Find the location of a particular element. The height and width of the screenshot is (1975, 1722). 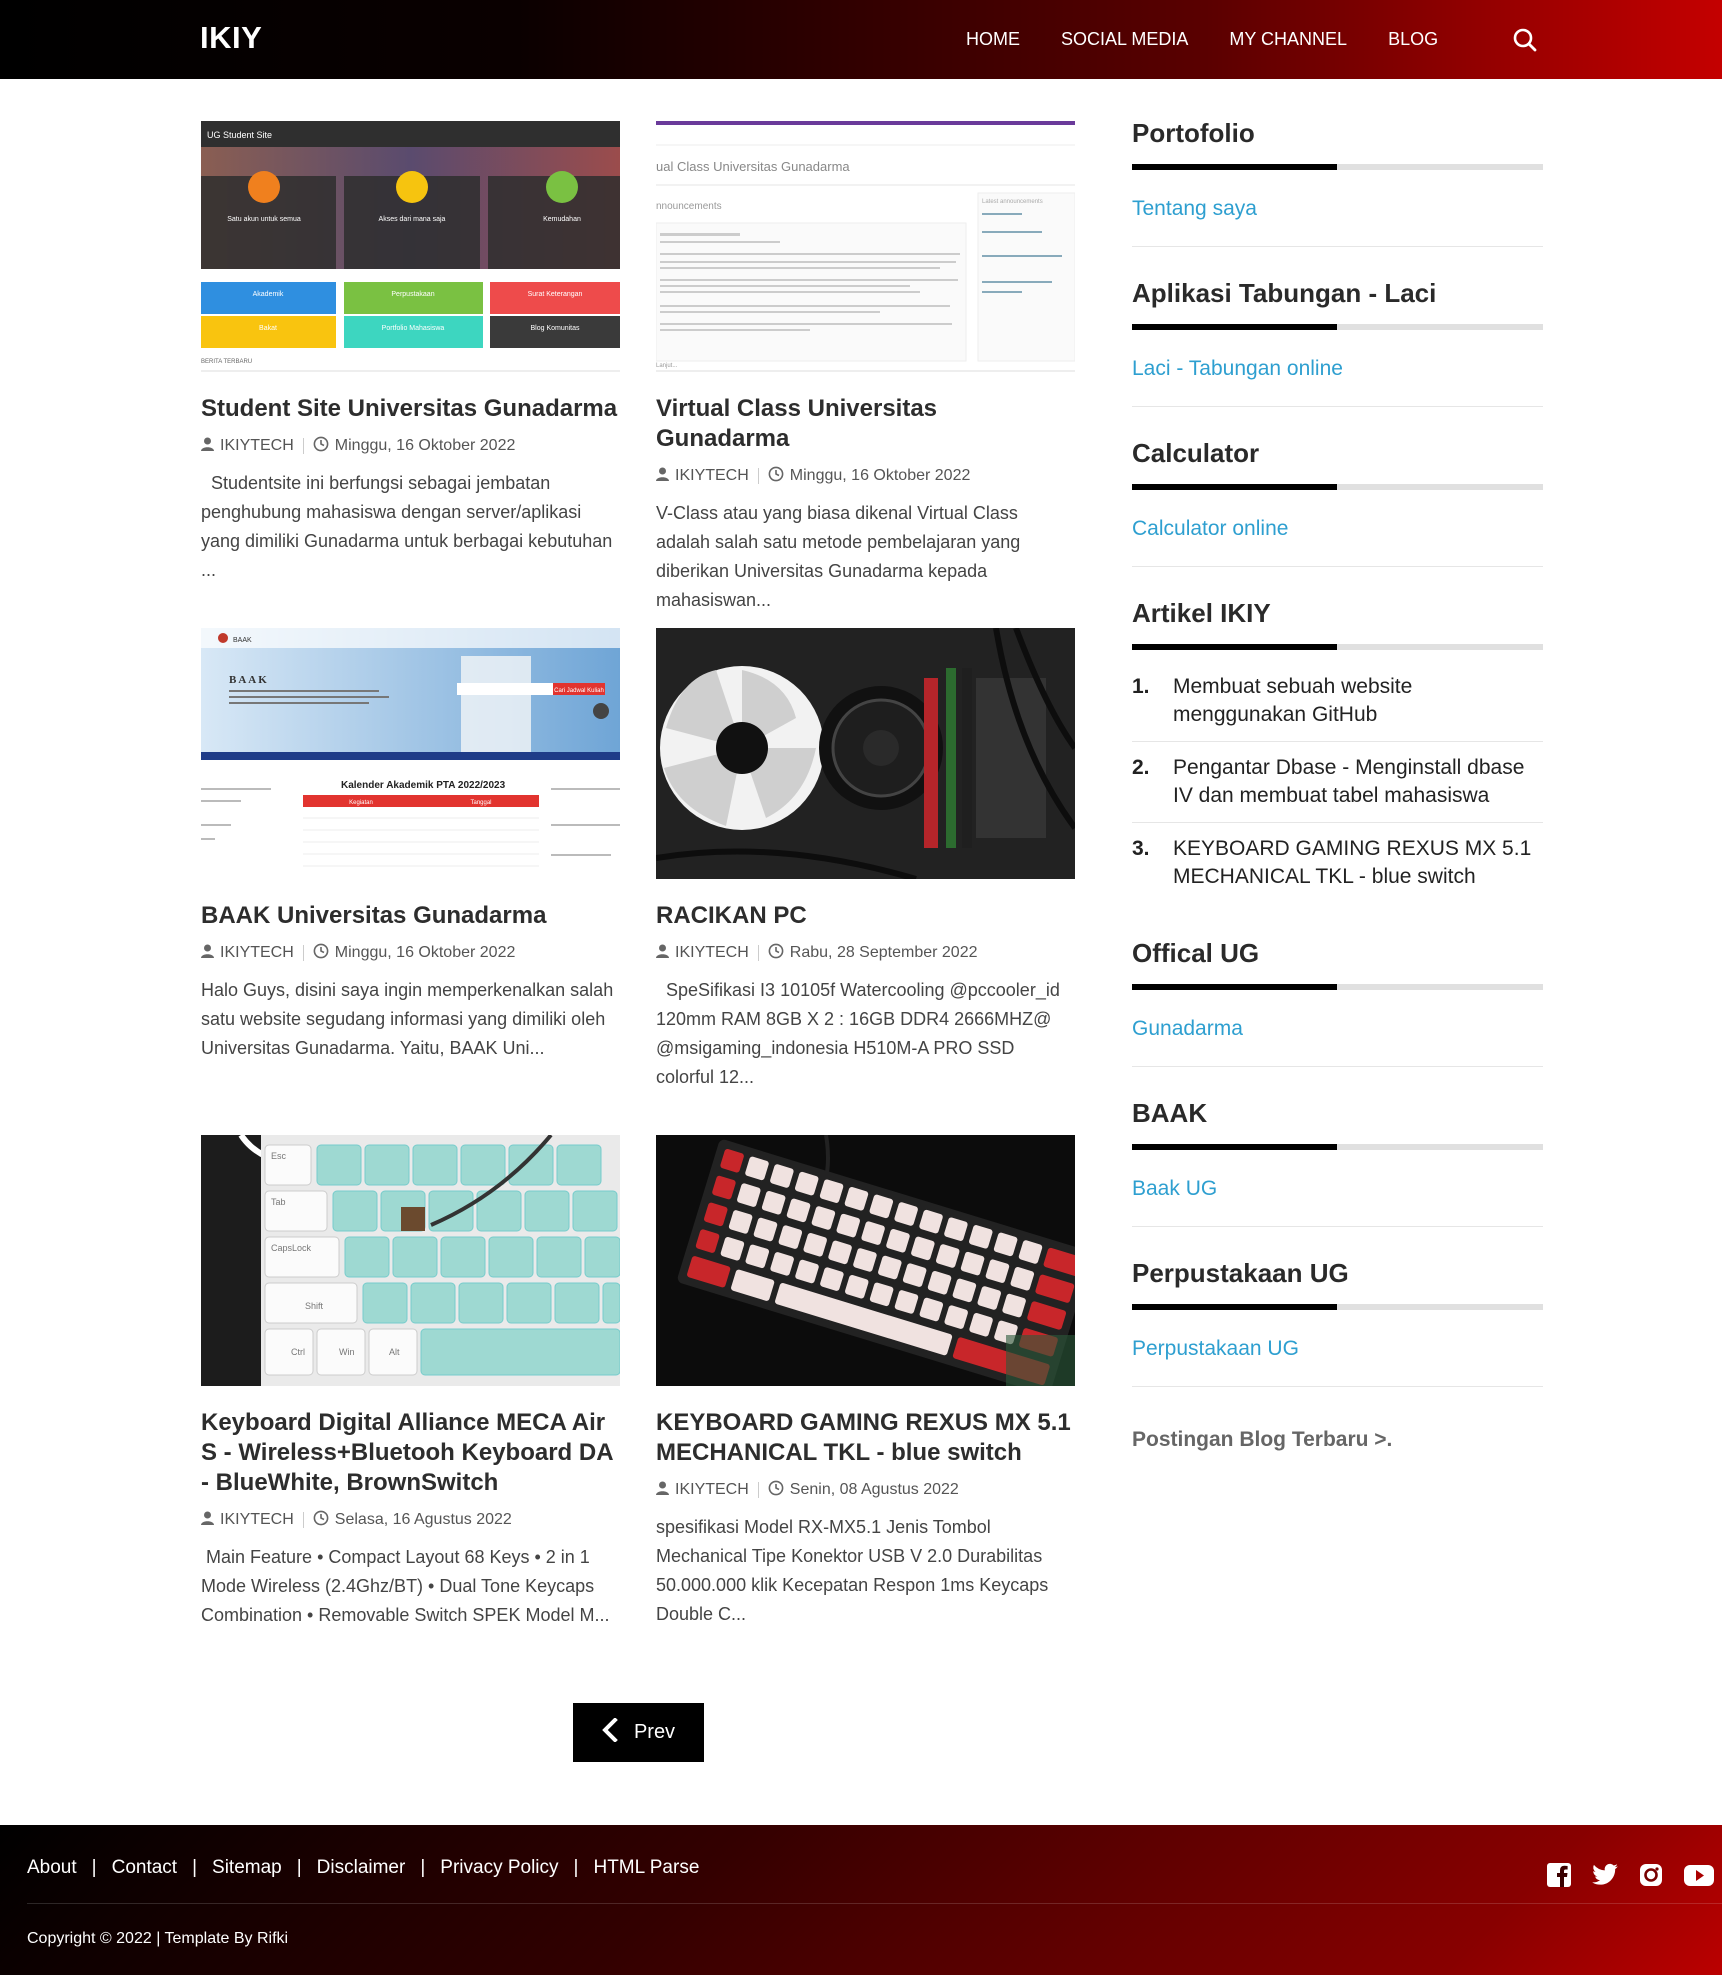

widget-baak: BAAK Baak UG is located at coordinates (1337, 1178).